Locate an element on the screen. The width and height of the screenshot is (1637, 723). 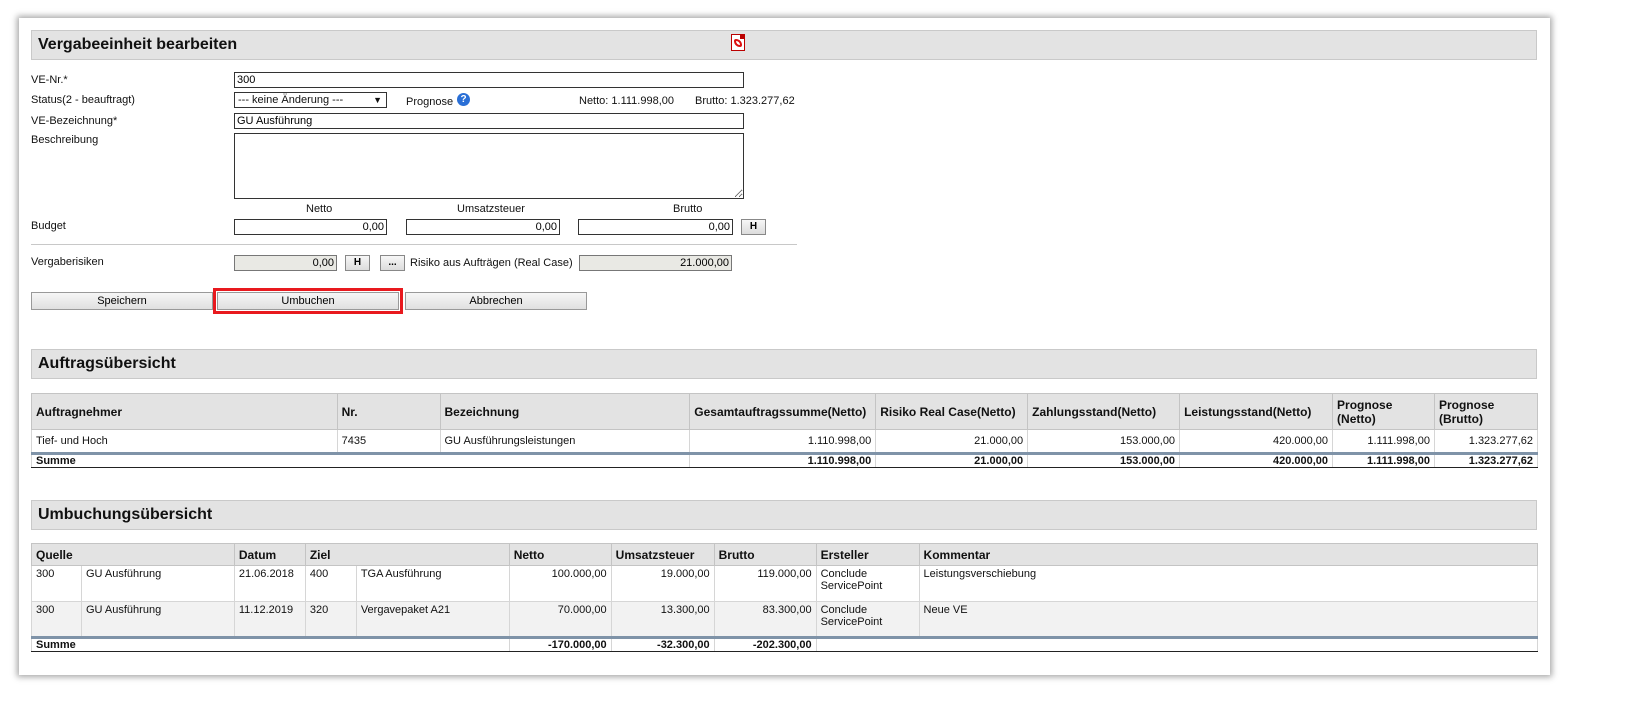
sum-prognose-brutto: 1.323.277,62 is located at coordinates (1486, 460).